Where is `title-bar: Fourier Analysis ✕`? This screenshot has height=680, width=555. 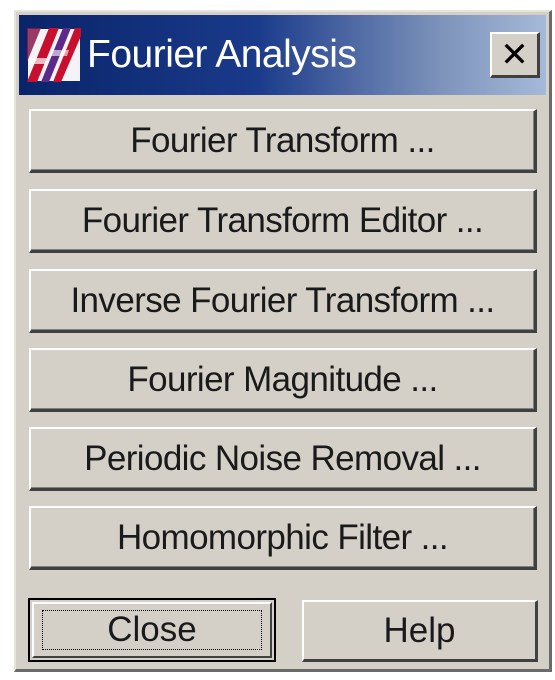 title-bar: Fourier Analysis ✕ is located at coordinates (282, 55).